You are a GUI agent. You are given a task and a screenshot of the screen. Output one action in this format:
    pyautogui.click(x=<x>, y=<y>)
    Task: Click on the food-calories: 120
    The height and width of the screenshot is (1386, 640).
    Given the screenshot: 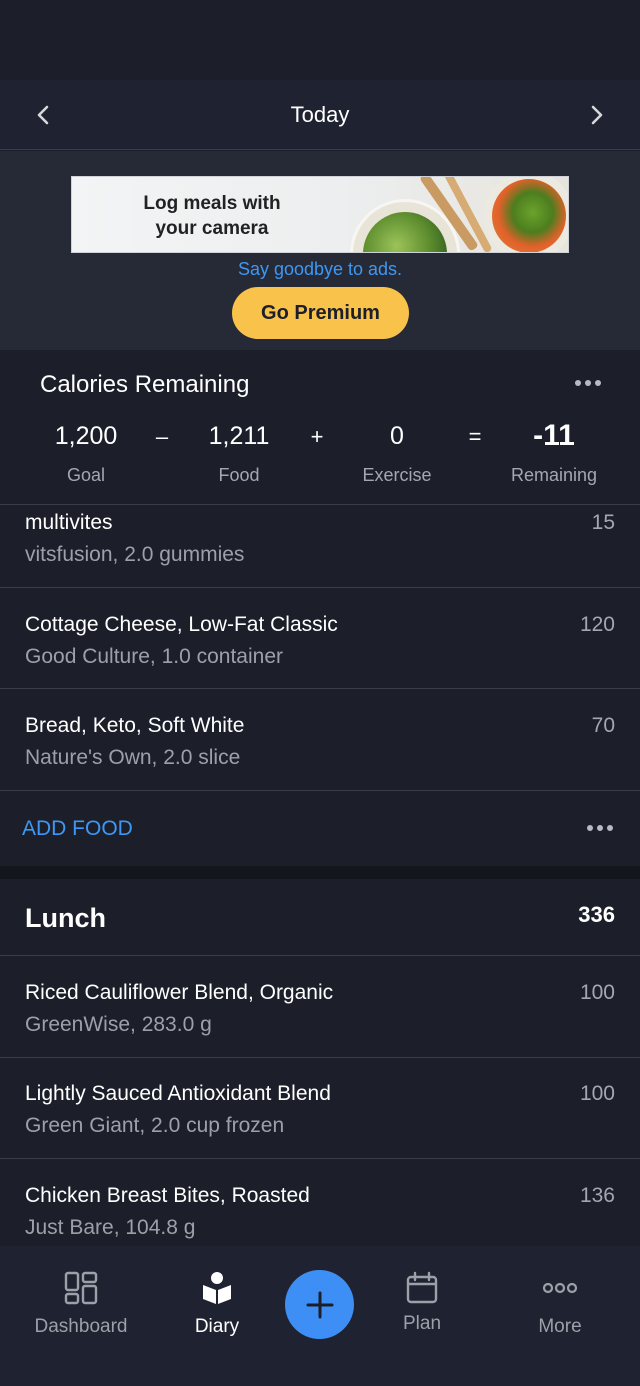 What is the action you would take?
    pyautogui.click(x=597, y=624)
    